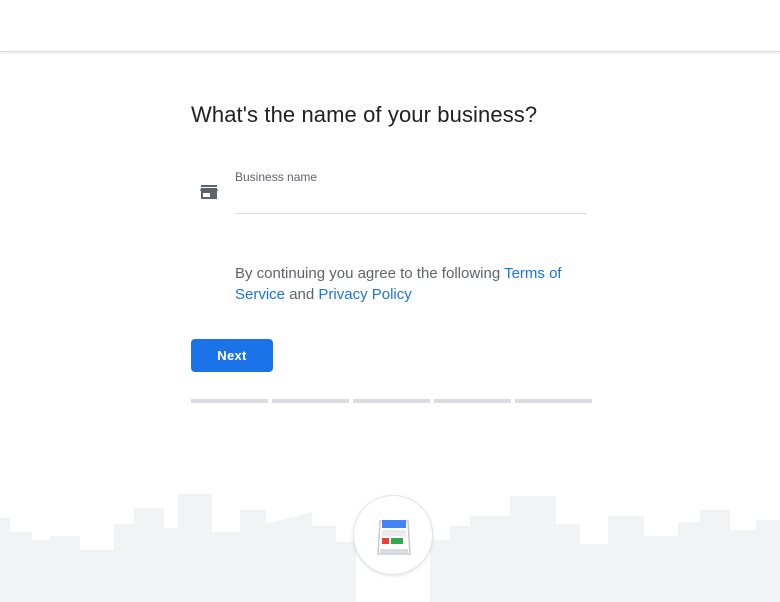 The image size is (780, 602). Describe the element at coordinates (302, 294) in the screenshot. I see `terms-connector: and` at that location.